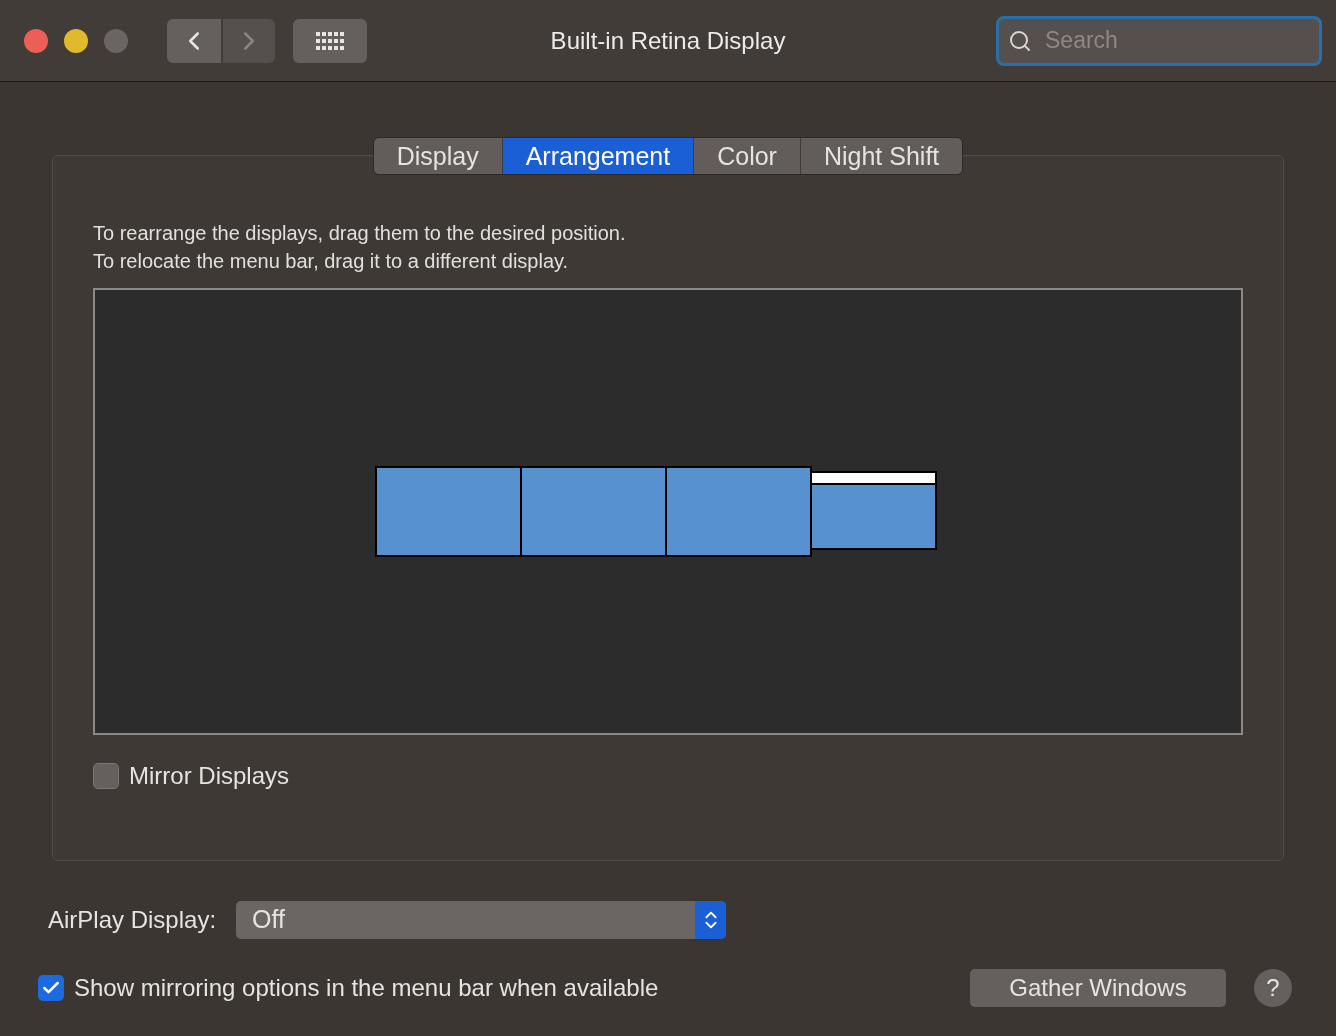 This screenshot has height=1036, width=1336. What do you see at coordinates (194, 40) in the screenshot?
I see `back-button` at bounding box center [194, 40].